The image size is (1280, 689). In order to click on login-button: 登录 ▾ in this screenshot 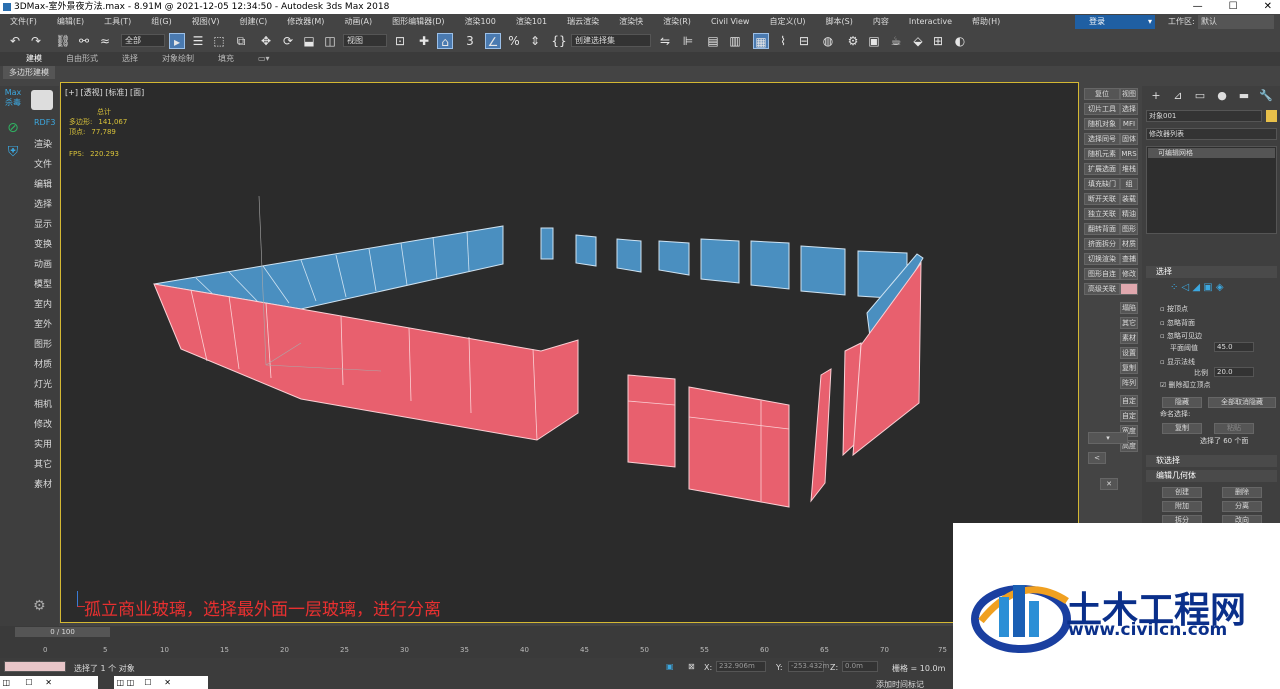, I will do `click(1115, 22)`.